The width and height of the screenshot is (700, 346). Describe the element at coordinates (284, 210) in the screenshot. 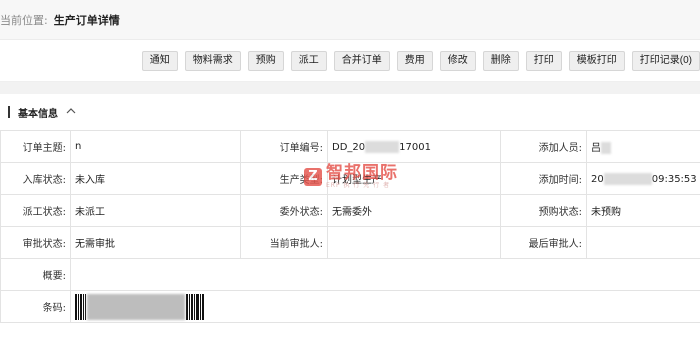

I see `outsource-status-label: 委外状态:` at that location.